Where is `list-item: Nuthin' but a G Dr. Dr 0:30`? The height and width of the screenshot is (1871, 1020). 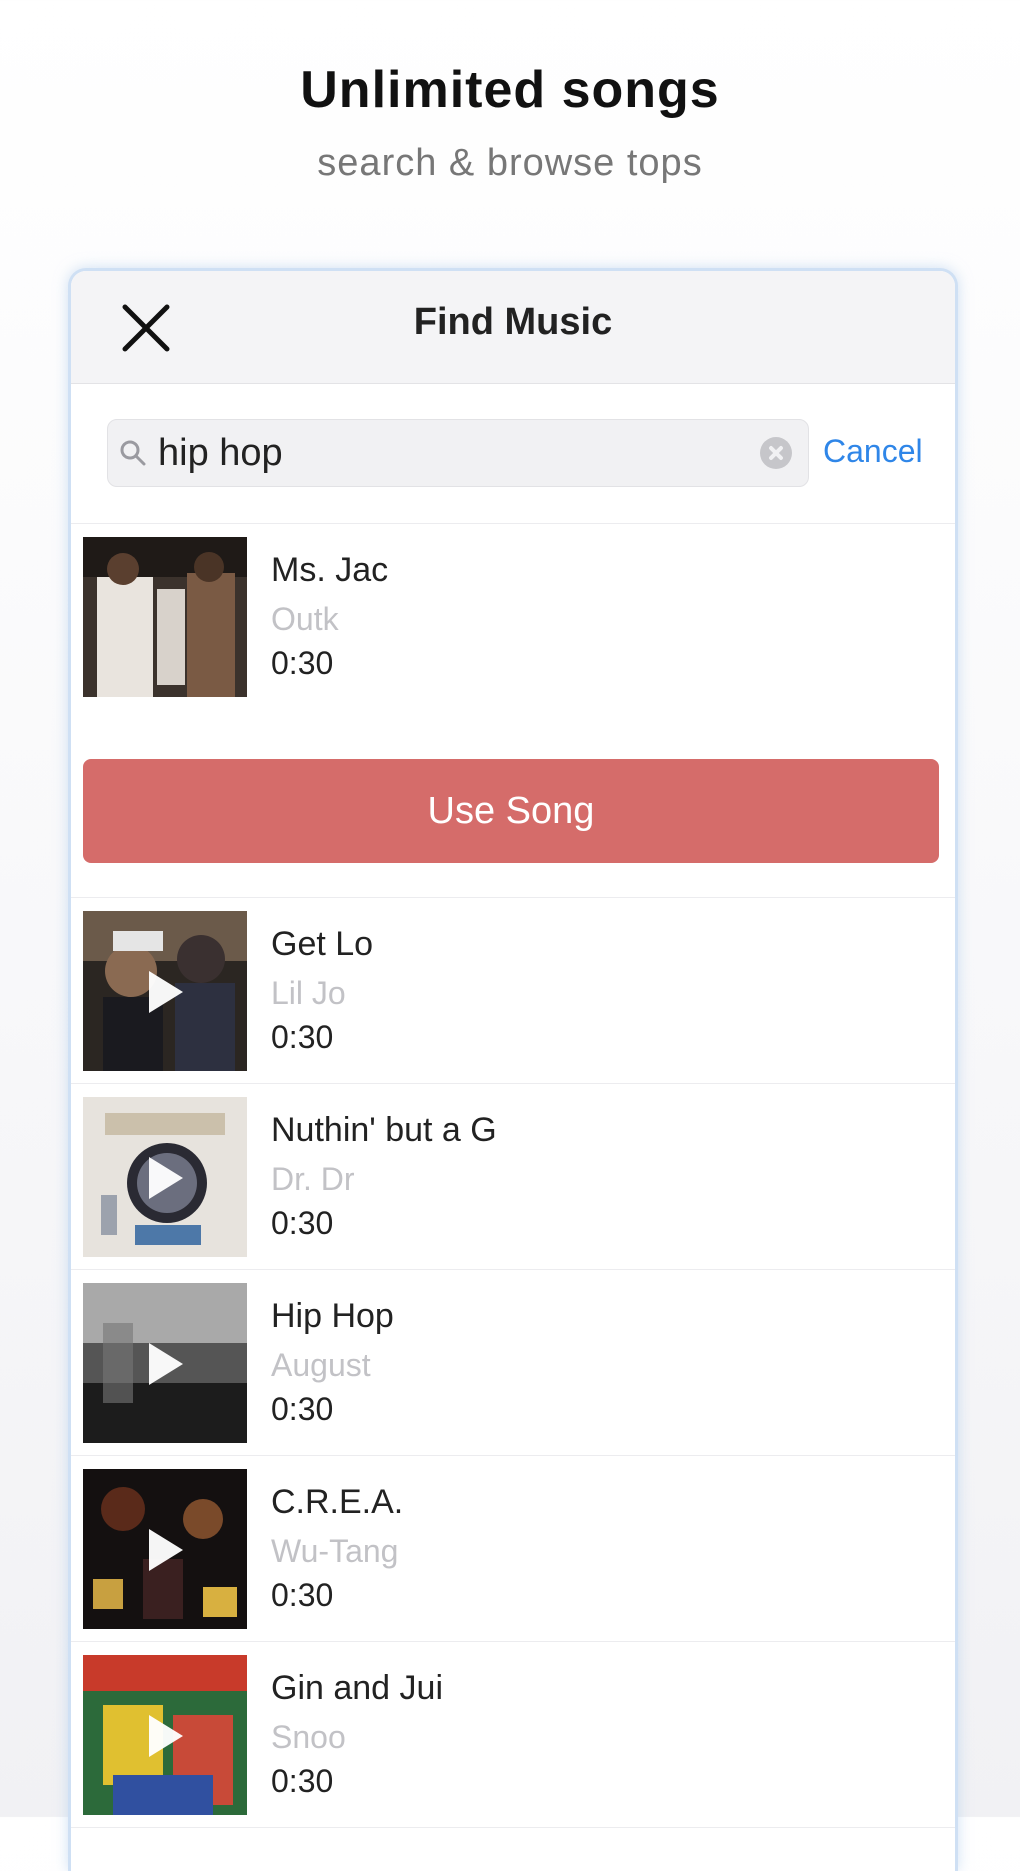 list-item: Nuthin' but a G Dr. Dr 0:30 is located at coordinates (513, 1176).